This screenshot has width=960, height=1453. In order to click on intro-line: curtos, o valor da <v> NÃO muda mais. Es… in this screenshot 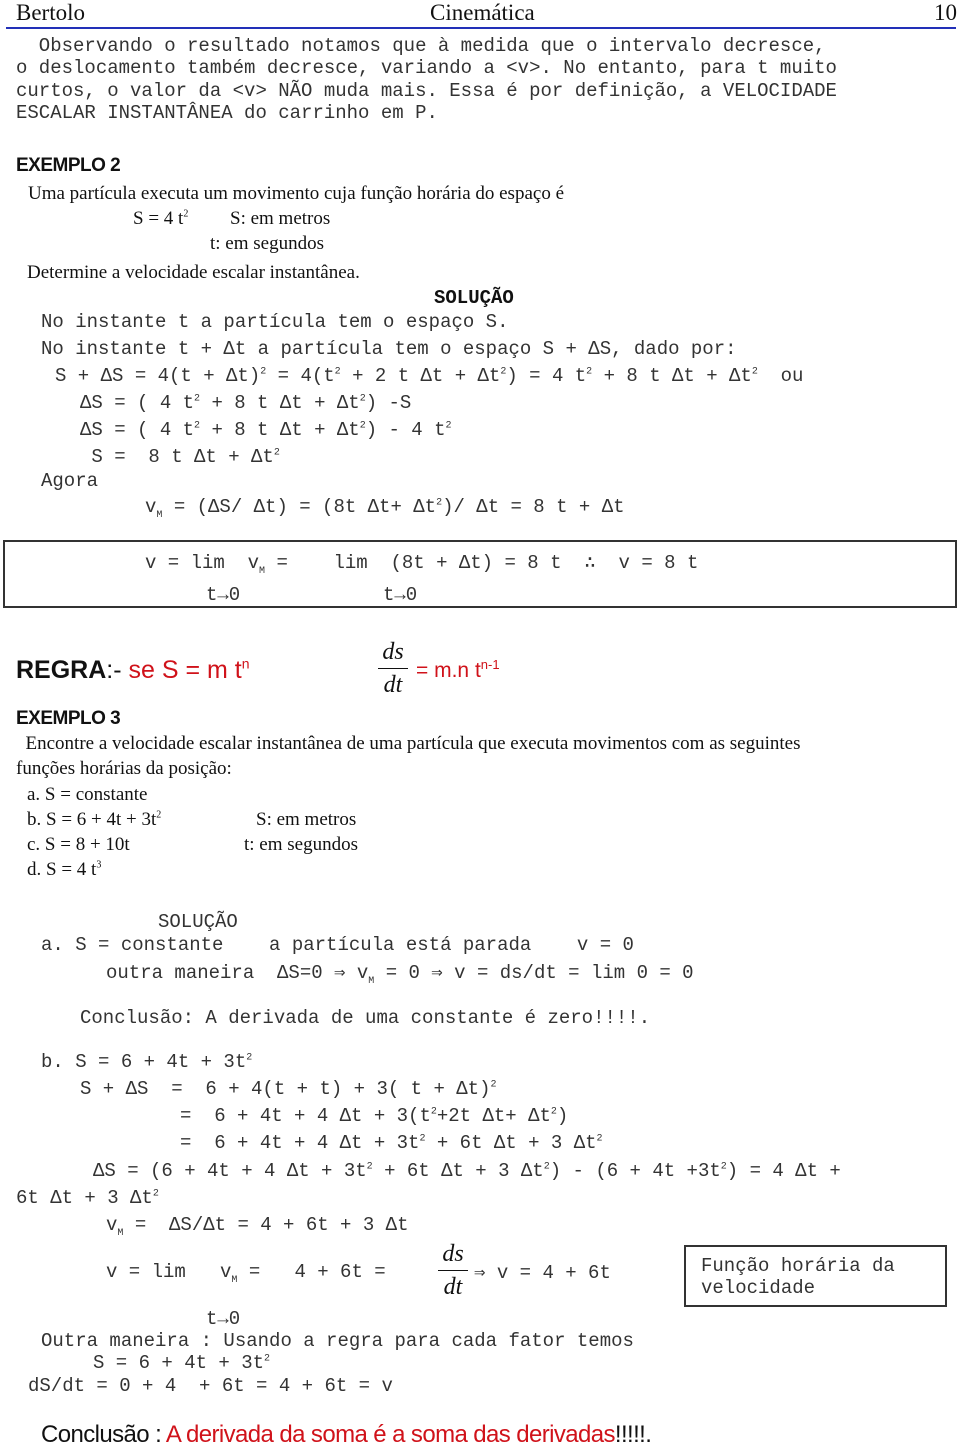, I will do `click(426, 91)`.